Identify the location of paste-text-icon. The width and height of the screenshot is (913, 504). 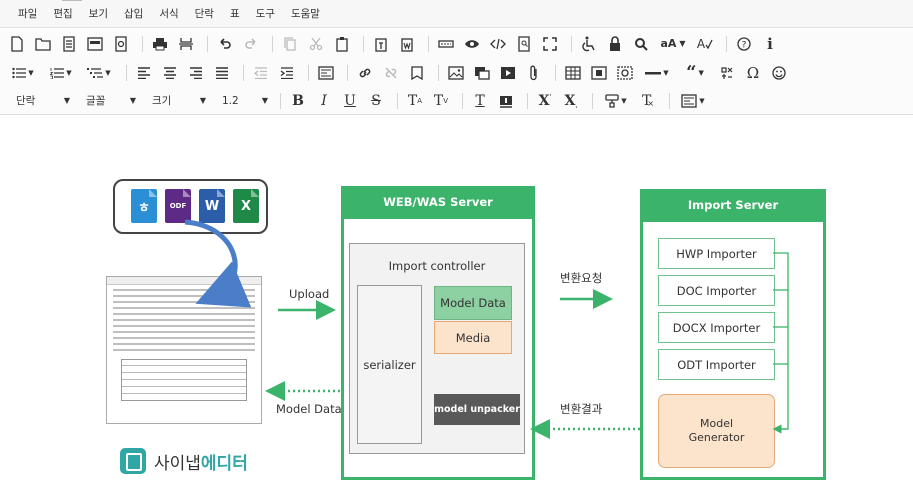
(381, 44).